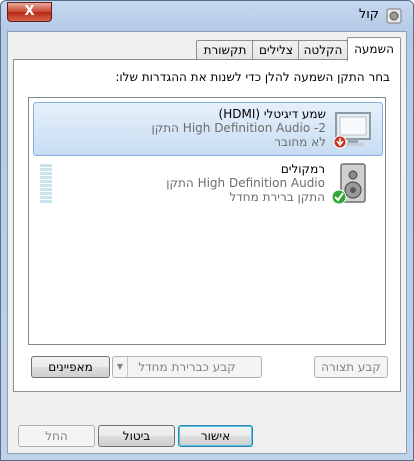  I want to click on apply-button: החל, so click(56, 436).